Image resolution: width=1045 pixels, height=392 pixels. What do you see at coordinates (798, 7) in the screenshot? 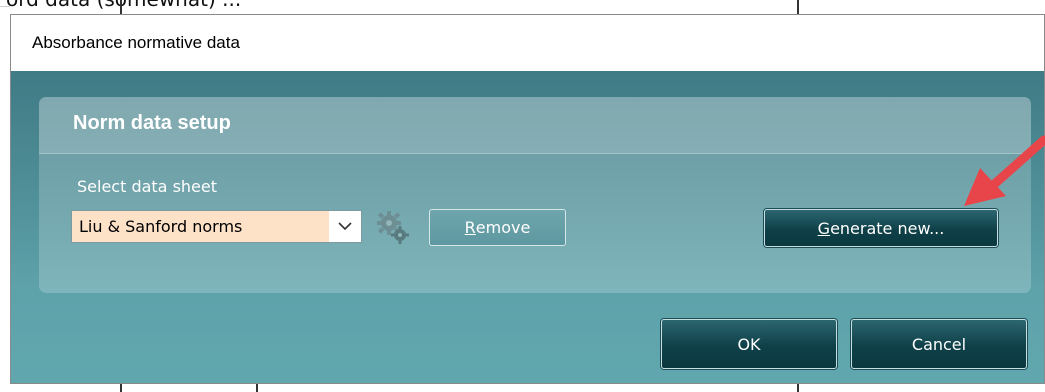
I see `background-divider-right` at bounding box center [798, 7].